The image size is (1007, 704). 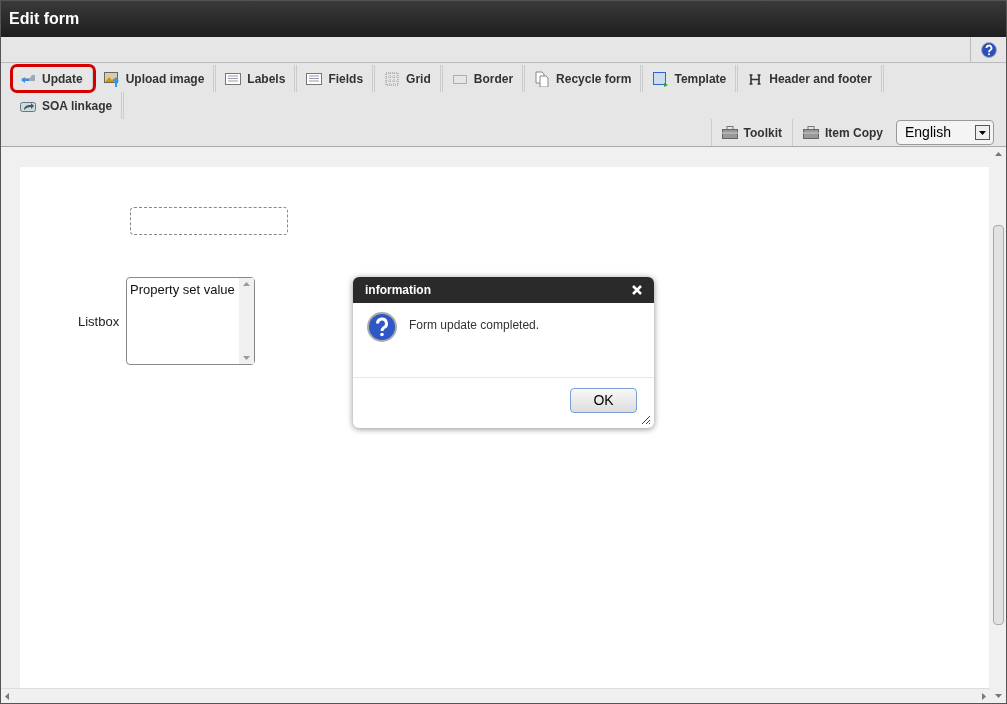 What do you see at coordinates (982, 132) in the screenshot?
I see `caret-icon` at bounding box center [982, 132].